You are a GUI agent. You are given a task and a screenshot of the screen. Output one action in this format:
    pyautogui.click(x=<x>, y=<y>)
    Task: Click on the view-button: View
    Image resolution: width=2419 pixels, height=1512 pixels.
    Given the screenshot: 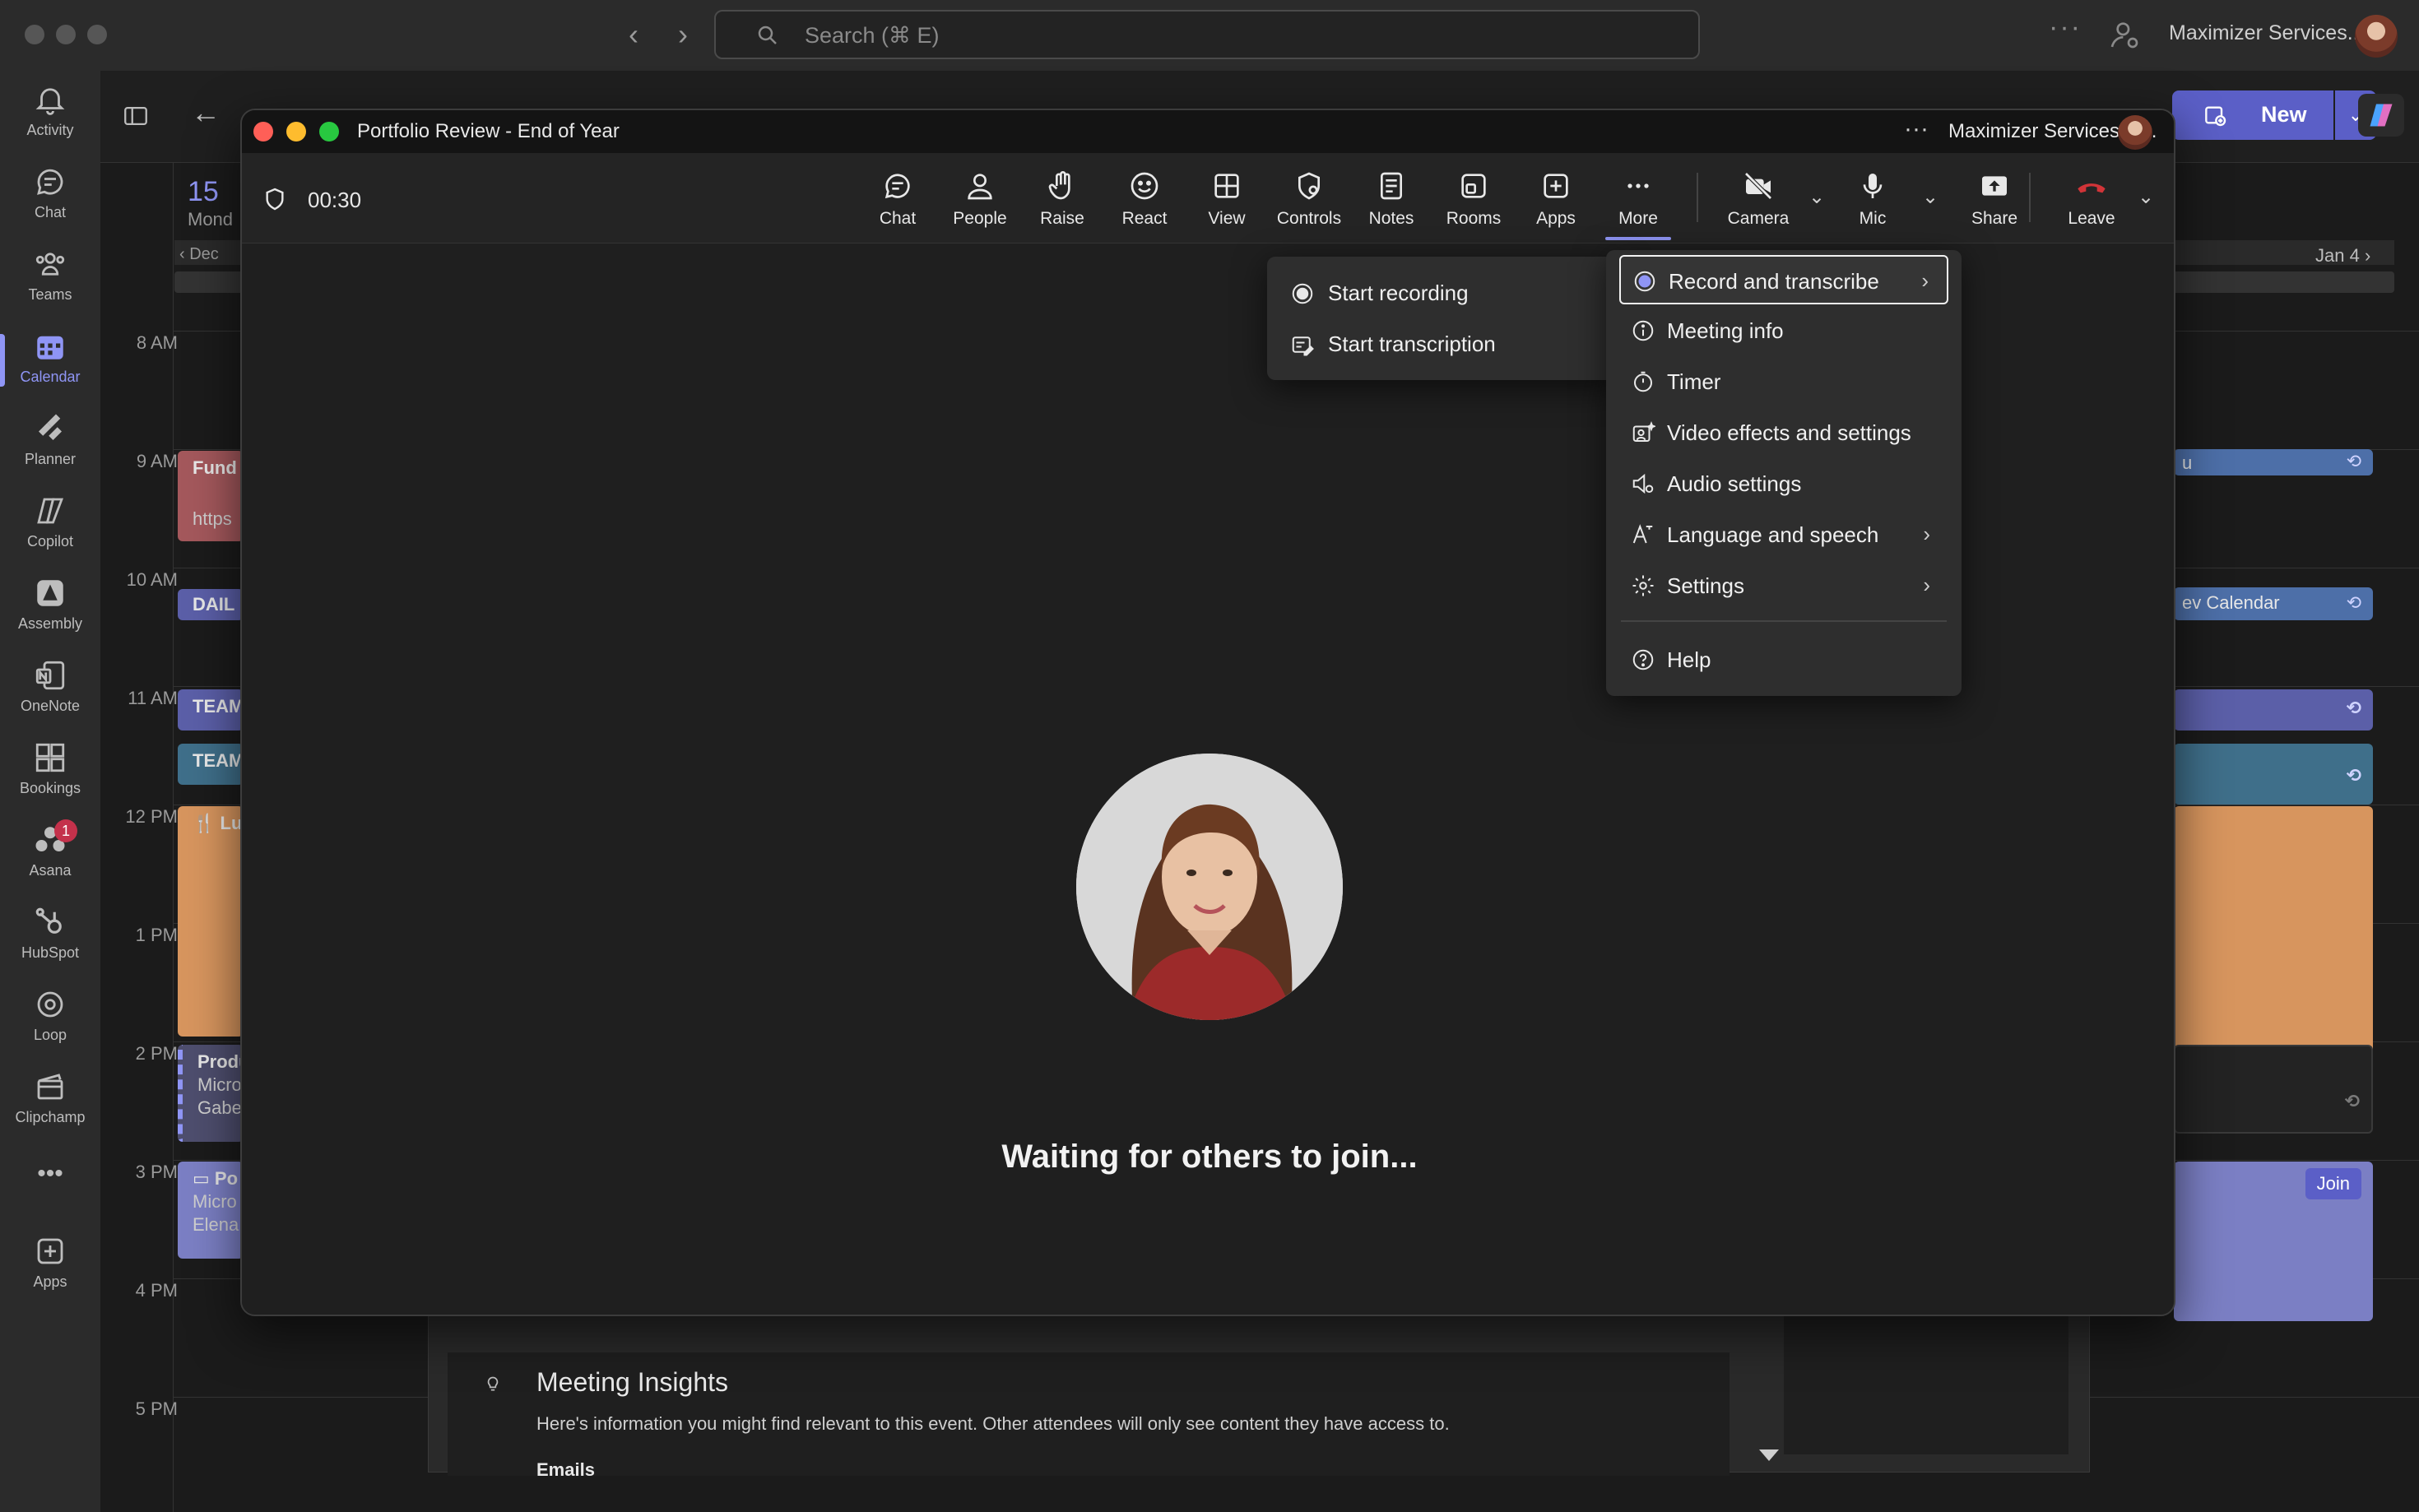 What is the action you would take?
    pyautogui.click(x=1227, y=198)
    